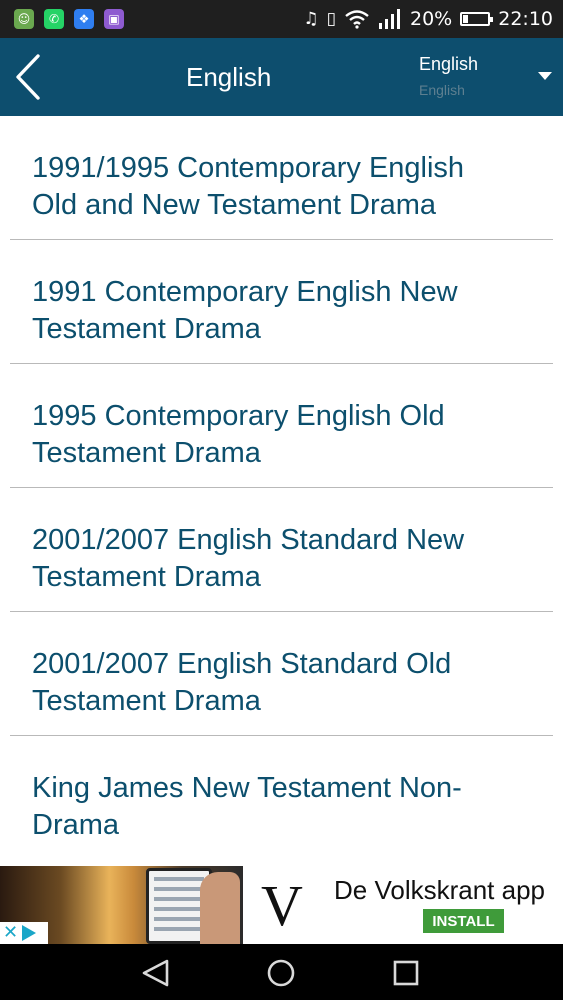 This screenshot has width=563, height=1000. What do you see at coordinates (54, 19) in the screenshot?
I see `whatsapp-icon: ✆` at bounding box center [54, 19].